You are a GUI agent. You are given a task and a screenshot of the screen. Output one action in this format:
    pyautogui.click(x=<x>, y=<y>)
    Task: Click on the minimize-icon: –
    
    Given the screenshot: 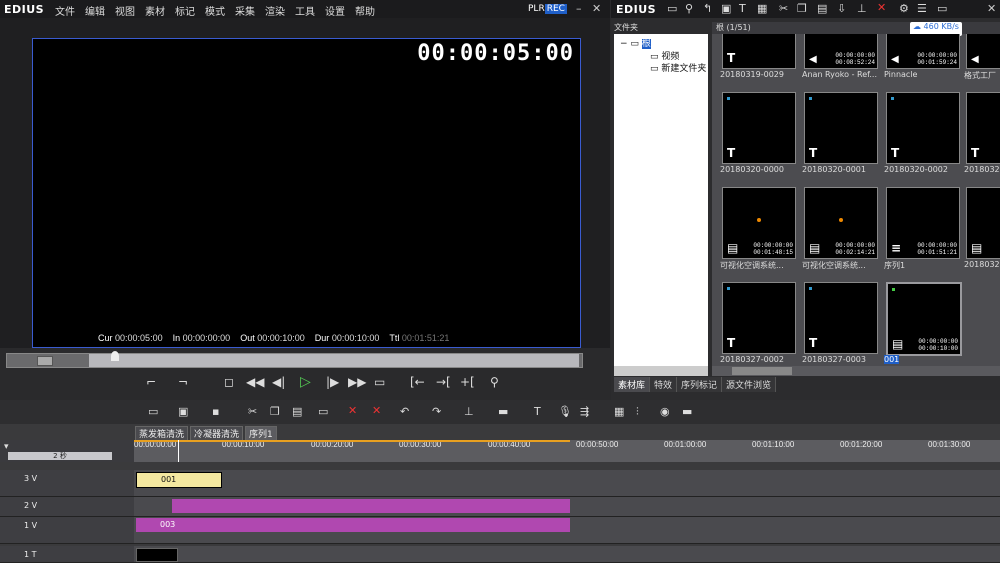 What is the action you would take?
    pyautogui.click(x=579, y=8)
    